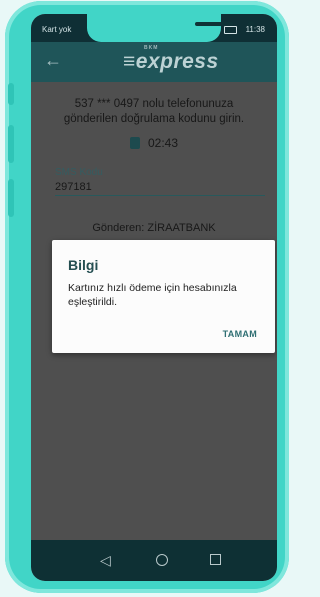 Image resolution: width=320 pixels, height=597 pixels. I want to click on recents-icon, so click(215, 559).